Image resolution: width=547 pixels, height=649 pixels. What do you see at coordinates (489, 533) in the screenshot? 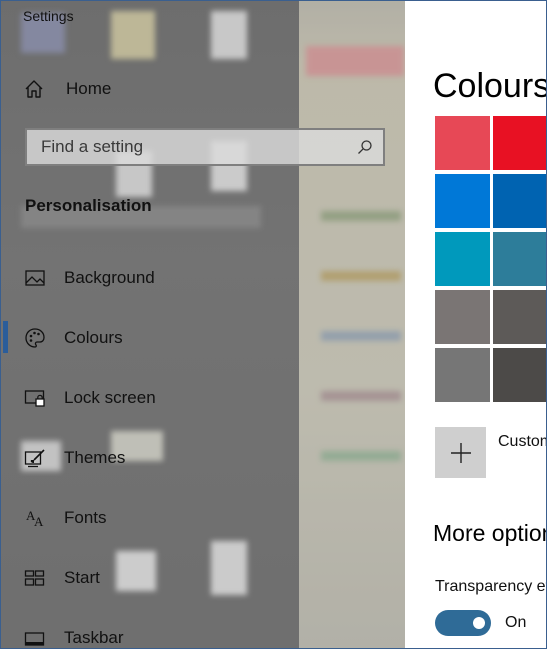
I see `more-options-heading: More options` at bounding box center [489, 533].